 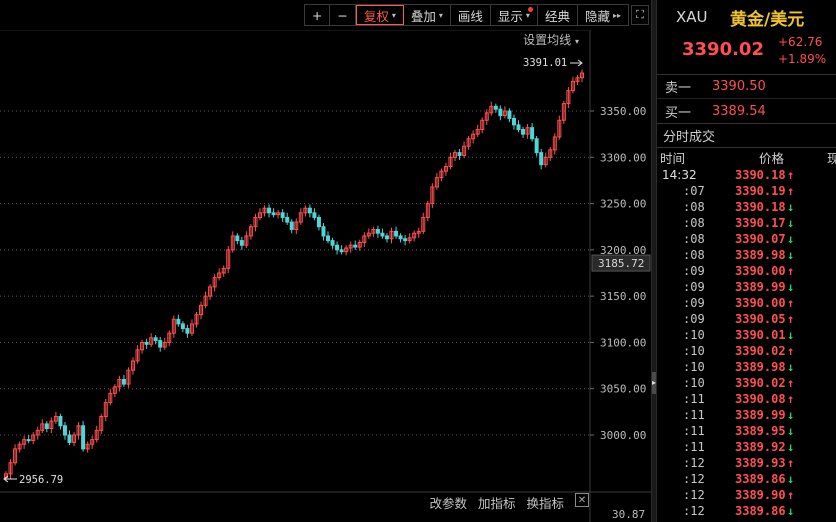 What do you see at coordinates (746, 368) in the screenshot?
I see `tick-row: :10 3389.98 ↓` at bounding box center [746, 368].